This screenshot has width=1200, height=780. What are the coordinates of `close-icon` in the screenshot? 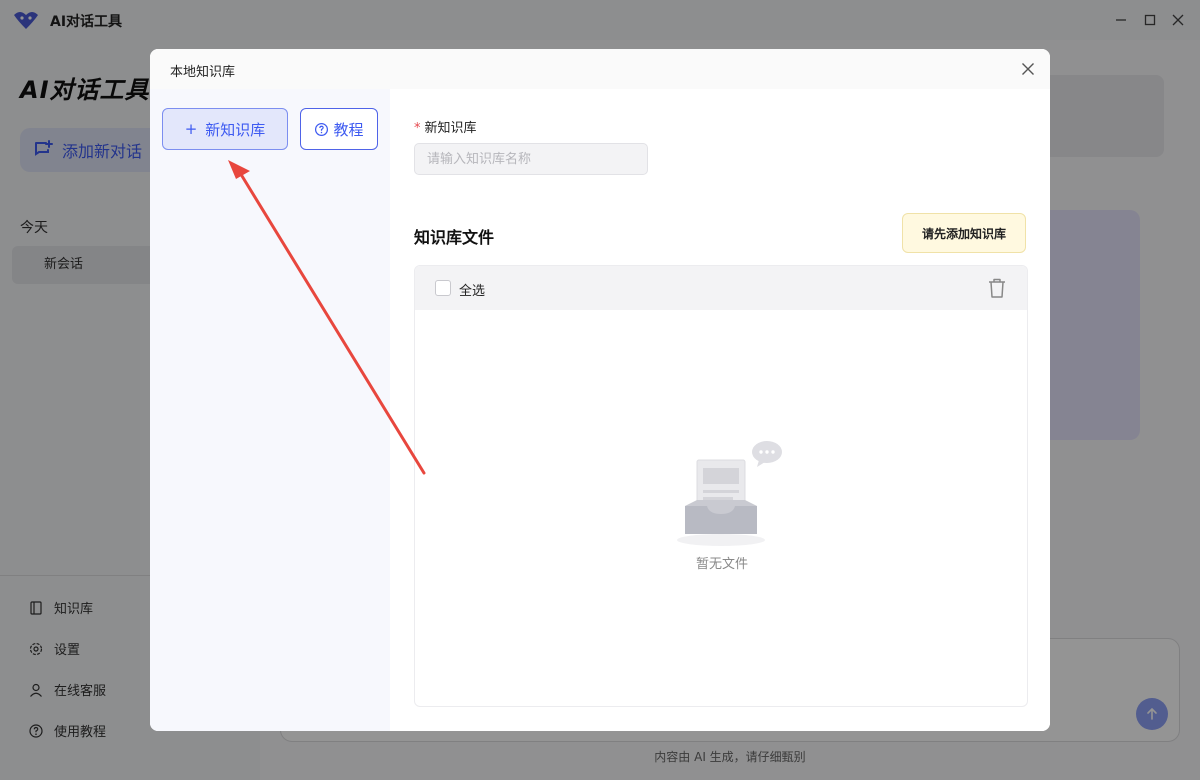 It's located at (1028, 69).